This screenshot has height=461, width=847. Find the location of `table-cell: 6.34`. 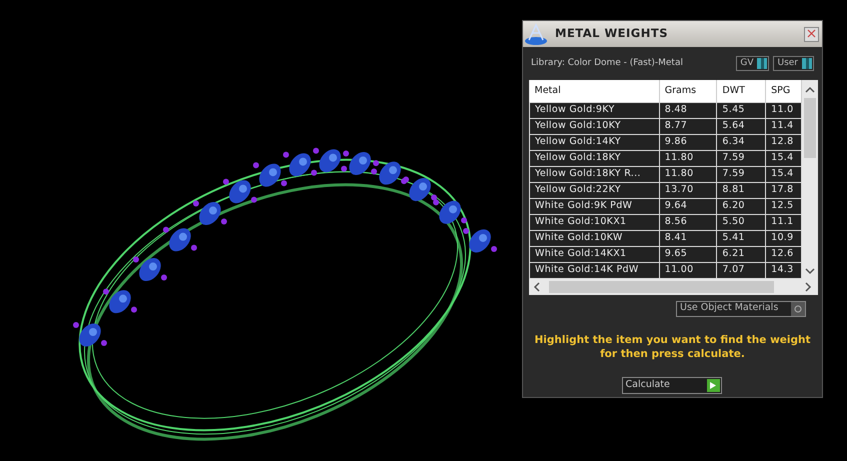

table-cell: 6.34 is located at coordinates (741, 142).